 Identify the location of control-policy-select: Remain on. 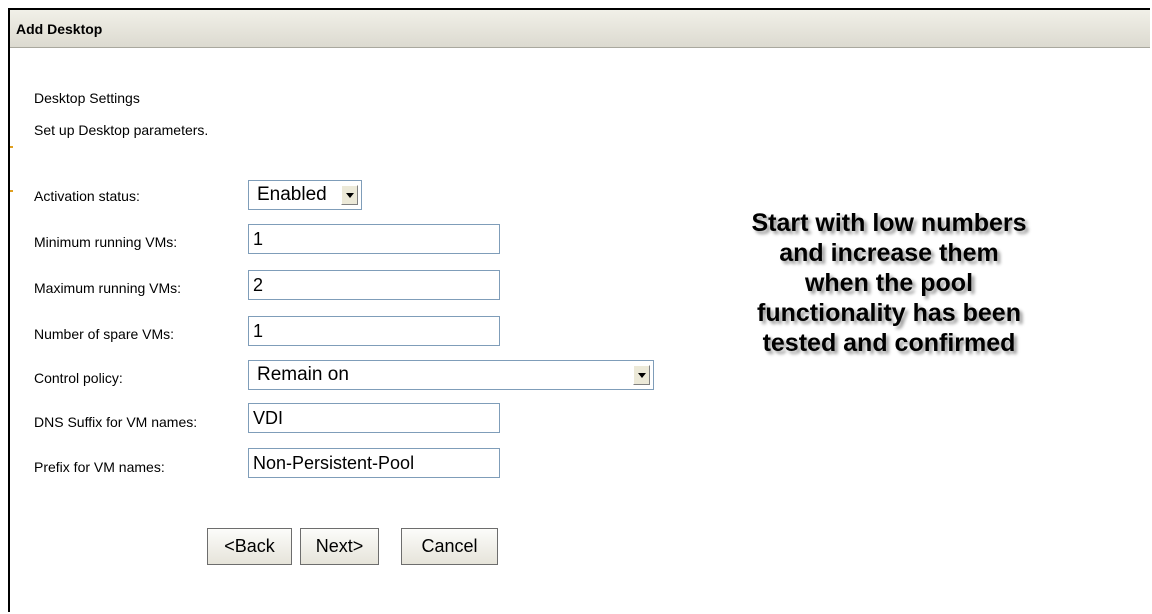
(451, 375).